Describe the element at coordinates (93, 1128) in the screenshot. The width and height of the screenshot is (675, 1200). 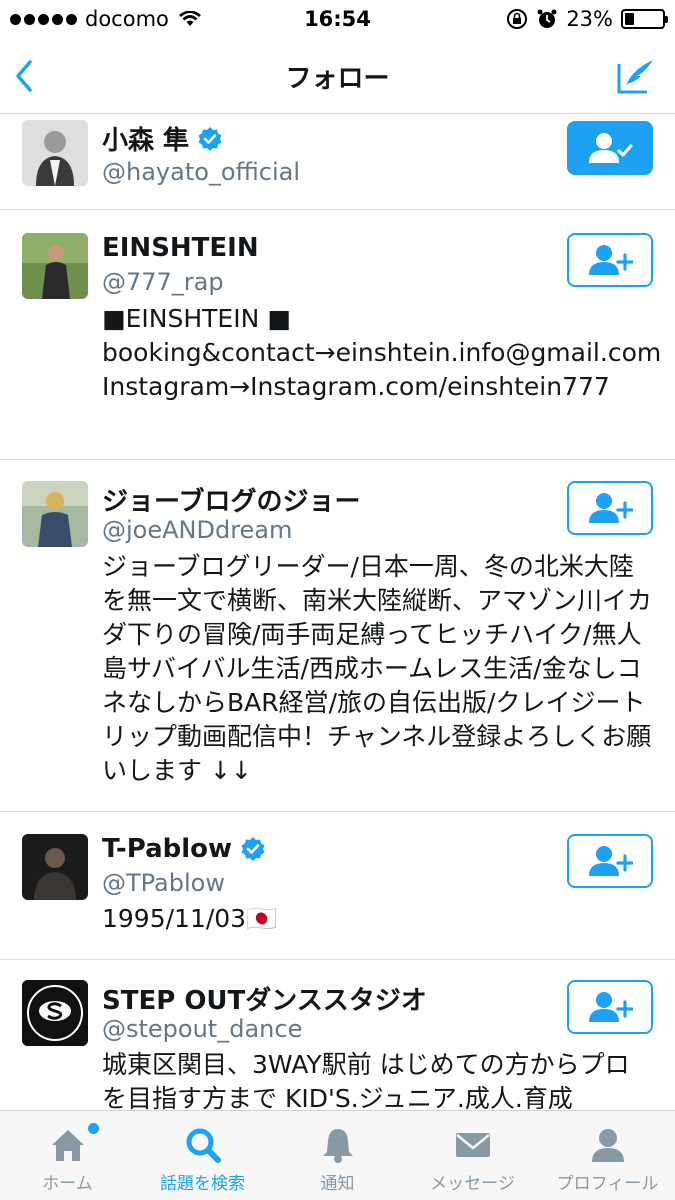
I see `notification-dot` at that location.